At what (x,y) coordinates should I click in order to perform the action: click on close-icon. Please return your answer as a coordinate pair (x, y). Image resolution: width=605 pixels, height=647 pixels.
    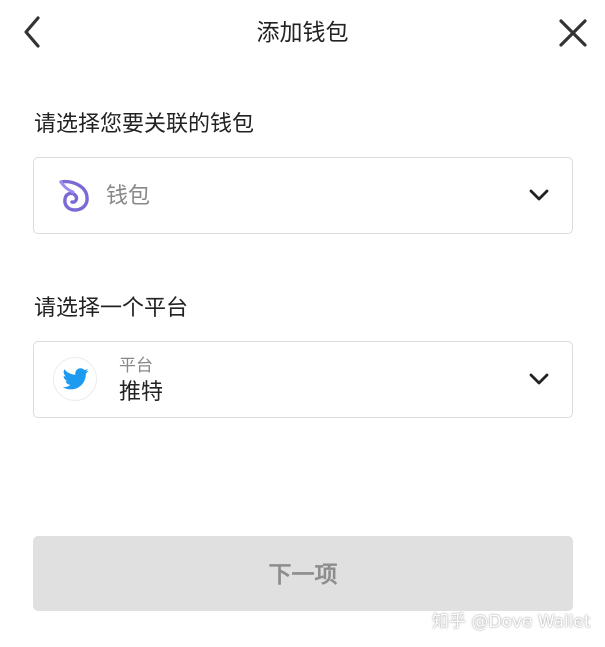
    Looking at the image, I should click on (573, 33).